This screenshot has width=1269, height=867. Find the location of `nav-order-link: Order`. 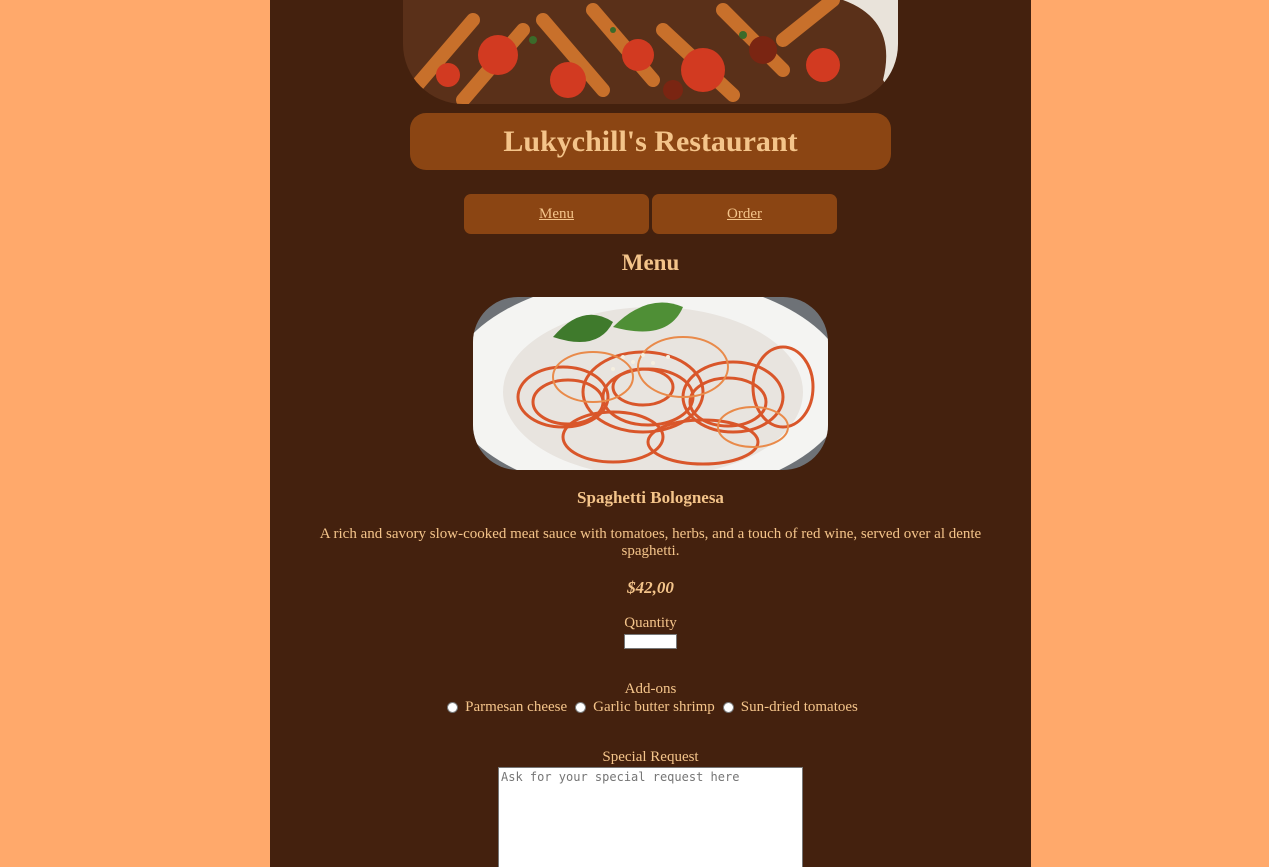

nav-order-link: Order is located at coordinates (744, 214).